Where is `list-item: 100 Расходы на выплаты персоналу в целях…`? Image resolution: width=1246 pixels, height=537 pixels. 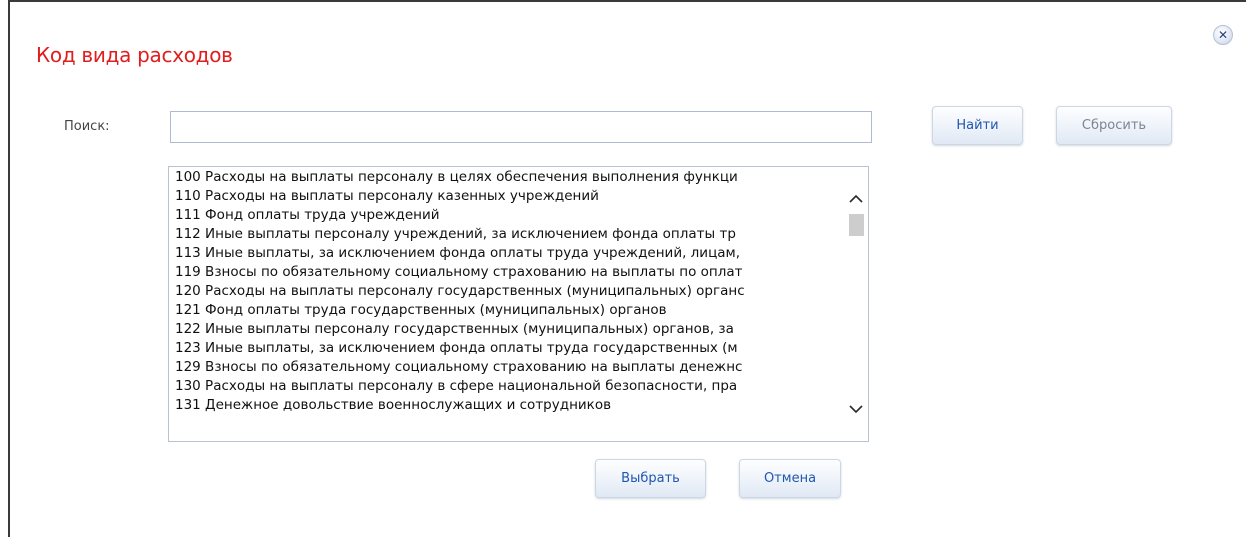
list-item: 100 Расходы на выплаты персоналу в целях… is located at coordinates (507, 177).